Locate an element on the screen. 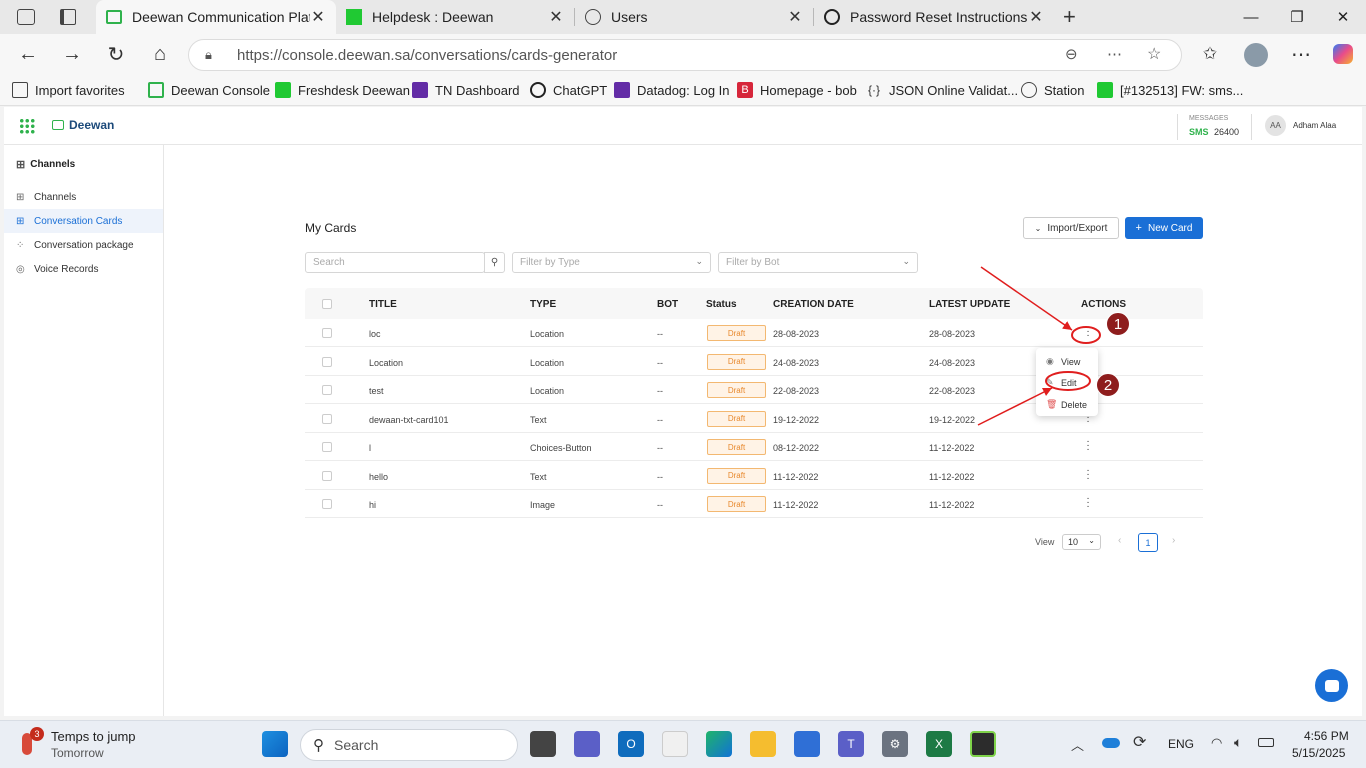 Image resolution: width=1366 pixels, height=768 pixels. show-hidden-icons-icon: ︿ is located at coordinates (1077, 744).